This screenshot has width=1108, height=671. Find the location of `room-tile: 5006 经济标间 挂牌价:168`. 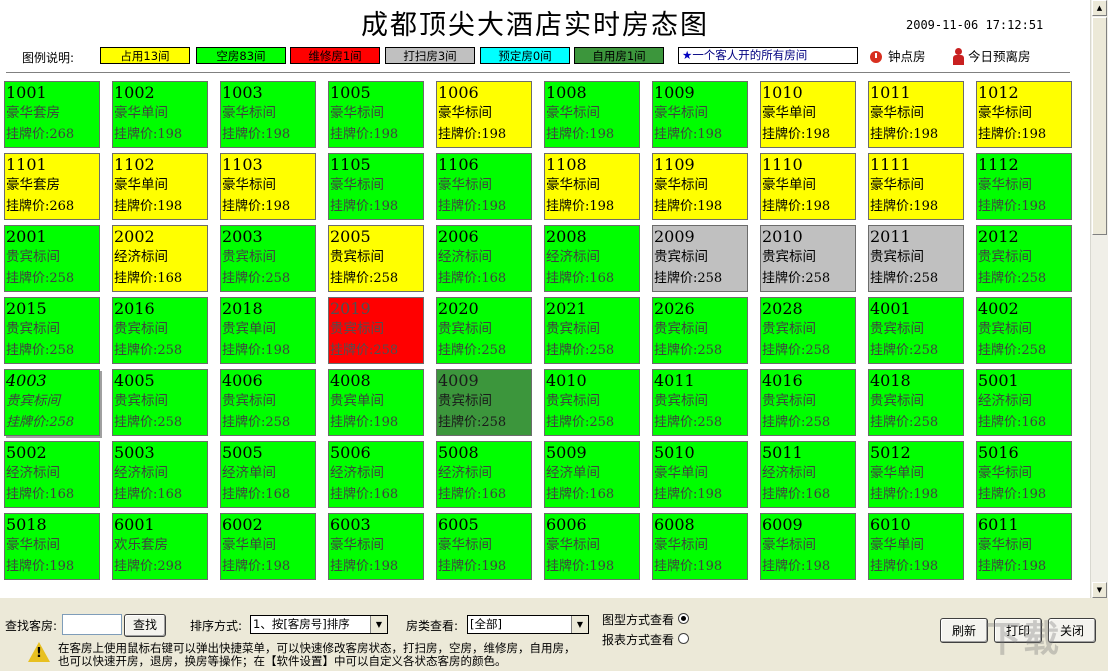

room-tile: 5006 经济标间 挂牌价:168 is located at coordinates (376, 474).